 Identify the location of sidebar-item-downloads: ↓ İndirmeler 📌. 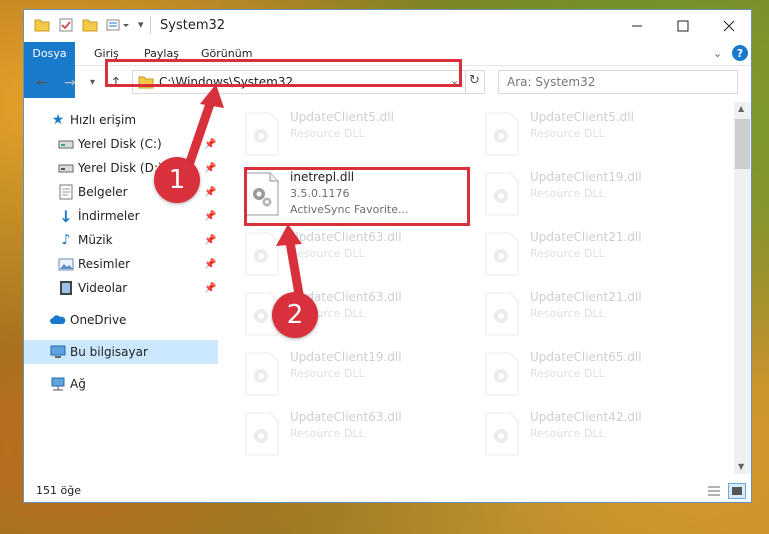
(121, 216).